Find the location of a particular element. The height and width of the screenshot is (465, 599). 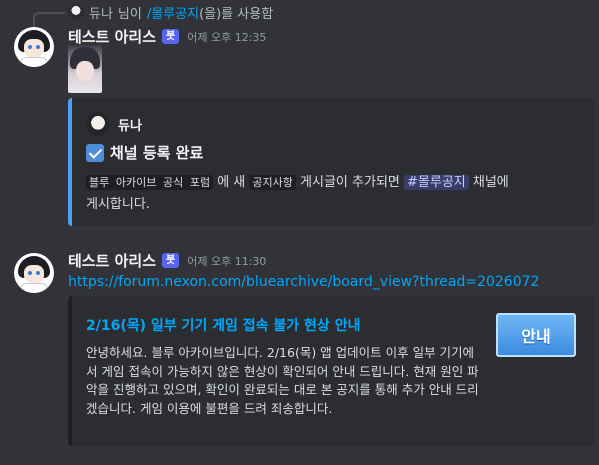

embed-title: 채널 등록 완료 is located at coordinates (144, 152).